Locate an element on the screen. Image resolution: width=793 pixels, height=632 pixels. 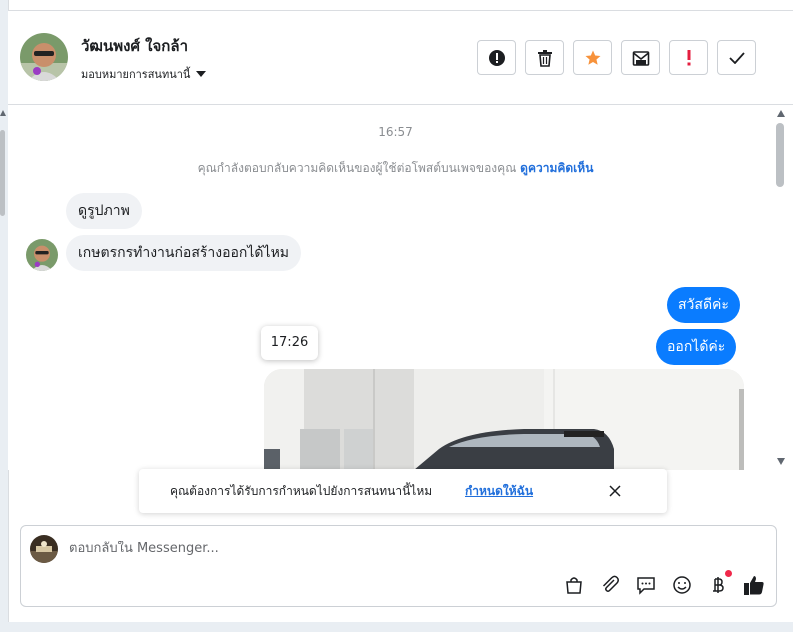
delete-button is located at coordinates (544, 57).